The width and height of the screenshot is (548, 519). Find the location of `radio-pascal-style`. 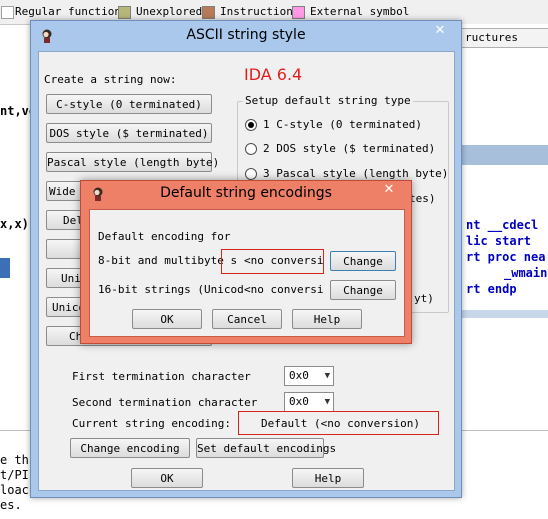

radio-pascal-style is located at coordinates (251, 174).